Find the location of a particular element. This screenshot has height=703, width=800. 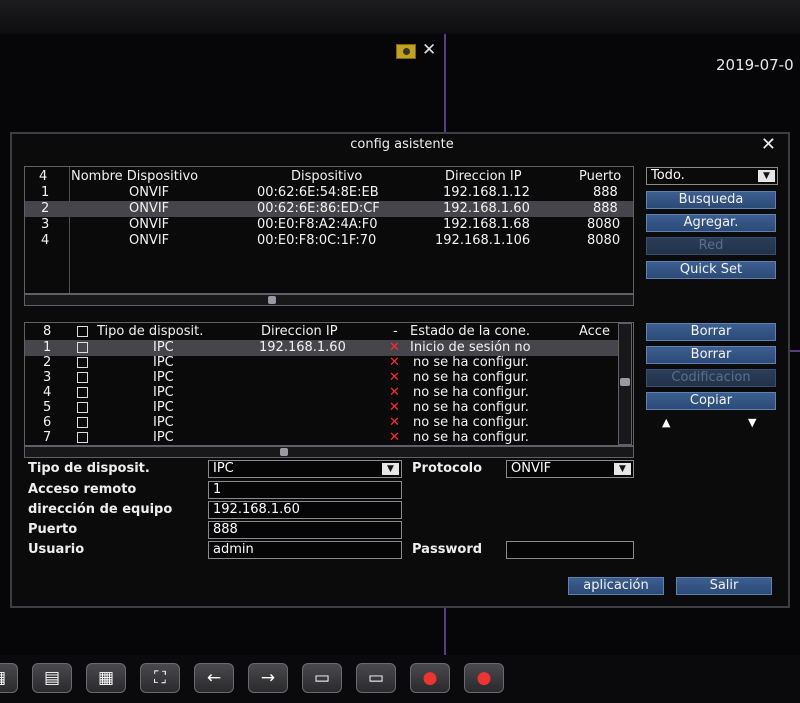

user-field: admin is located at coordinates (305, 550).